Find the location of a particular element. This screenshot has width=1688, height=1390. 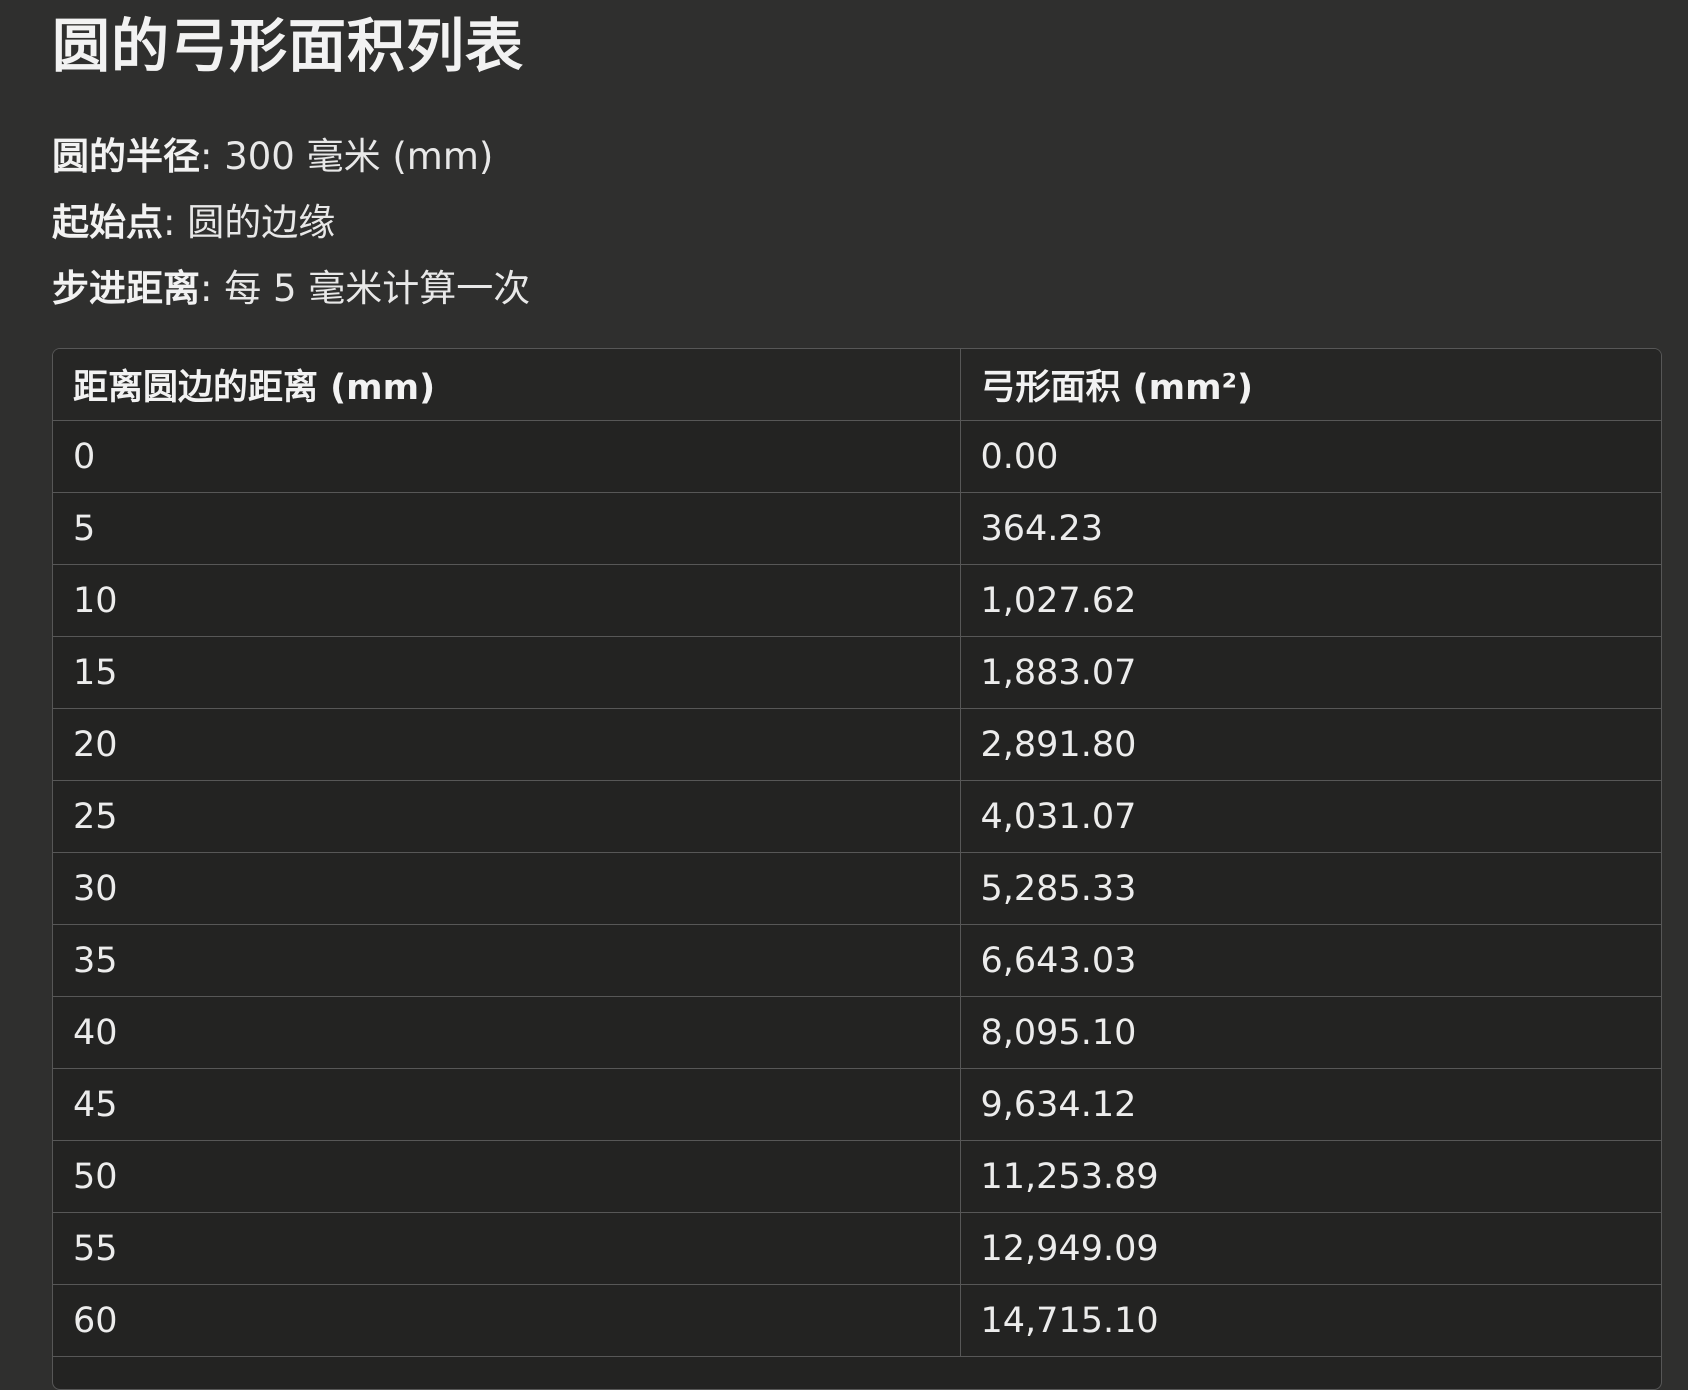

area-cell: 364.23 is located at coordinates (1310, 528).